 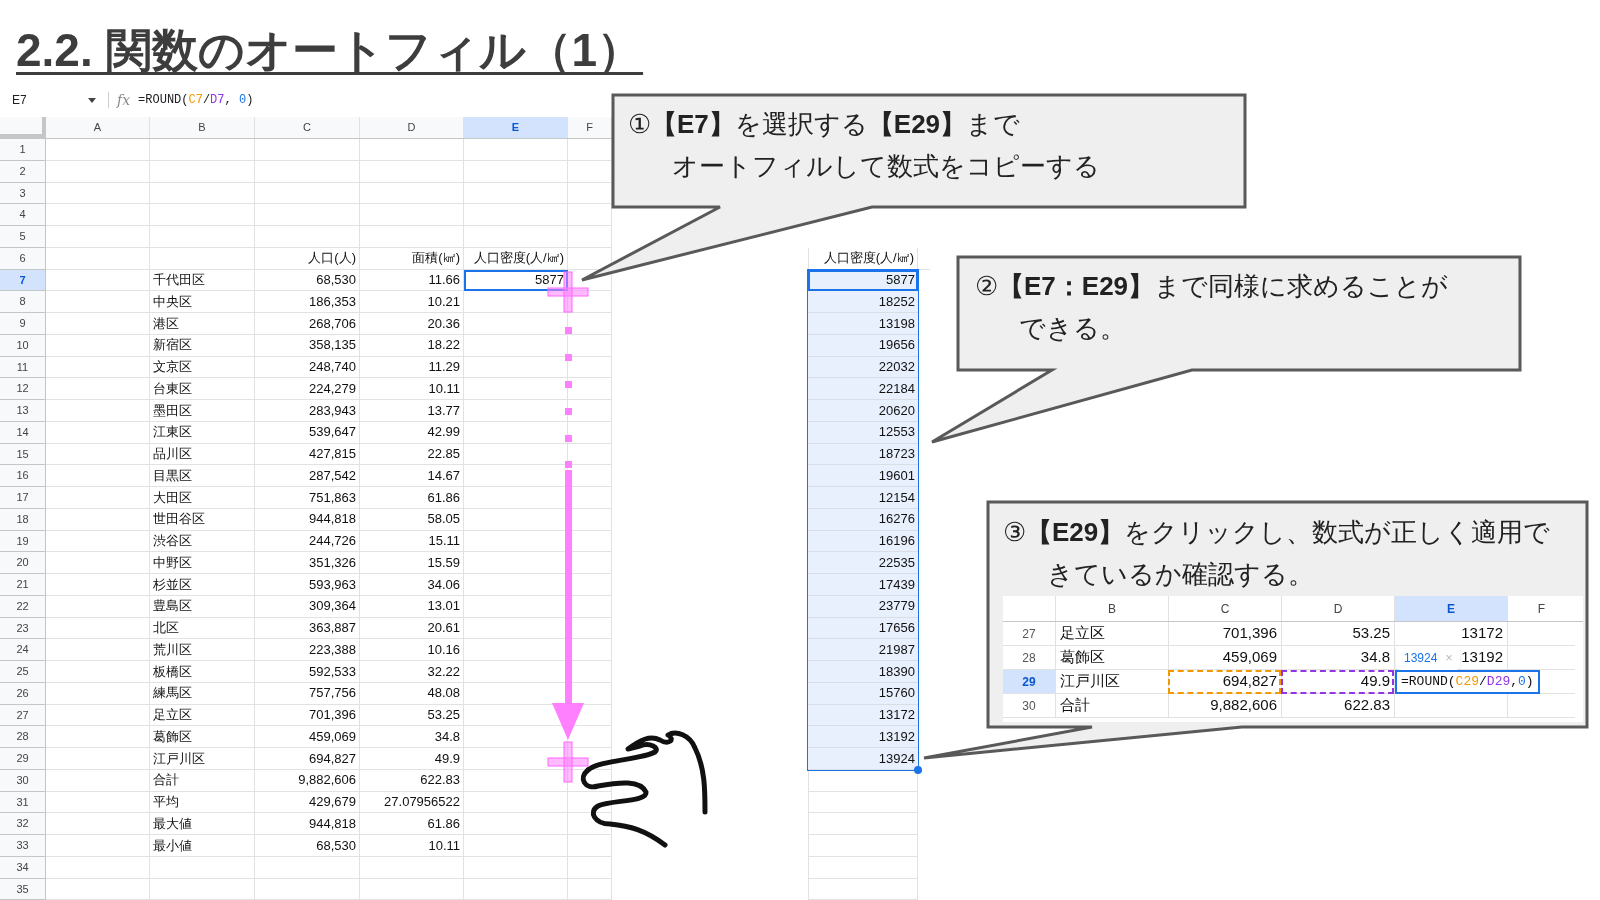 What do you see at coordinates (23, 215) in the screenshot?
I see `row-header: 4` at bounding box center [23, 215].